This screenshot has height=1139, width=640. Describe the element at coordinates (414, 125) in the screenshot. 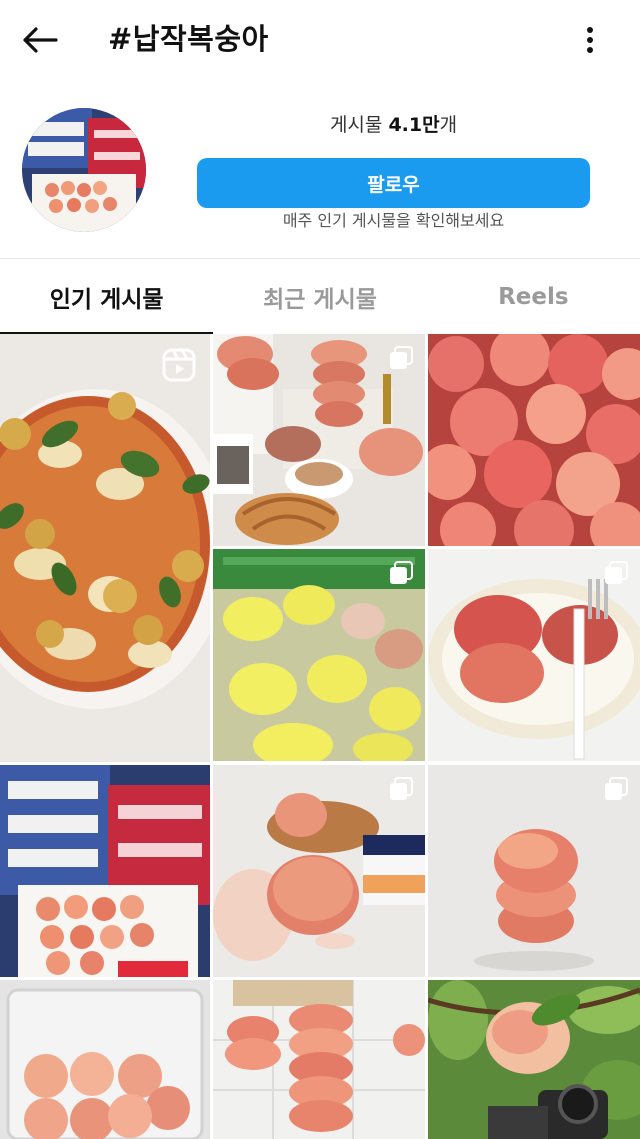

I see `post-count-value: 4.1만` at that location.